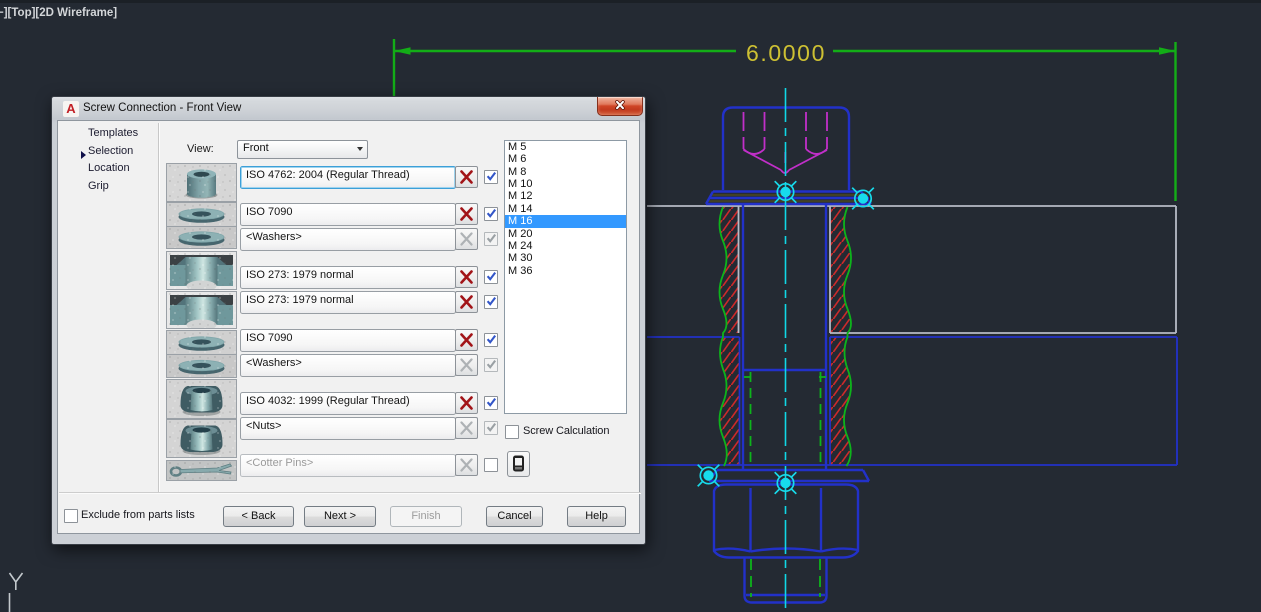 This screenshot has width=1261, height=612. What do you see at coordinates (786, 53) in the screenshot?
I see `svg-text: 6.0000` at bounding box center [786, 53].